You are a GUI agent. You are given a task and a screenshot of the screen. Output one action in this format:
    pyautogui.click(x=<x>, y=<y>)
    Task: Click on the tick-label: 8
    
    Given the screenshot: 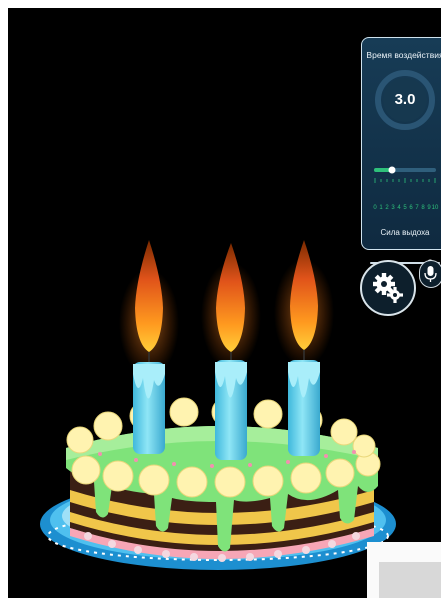 What is the action you would take?
    pyautogui.click(x=423, y=208)
    